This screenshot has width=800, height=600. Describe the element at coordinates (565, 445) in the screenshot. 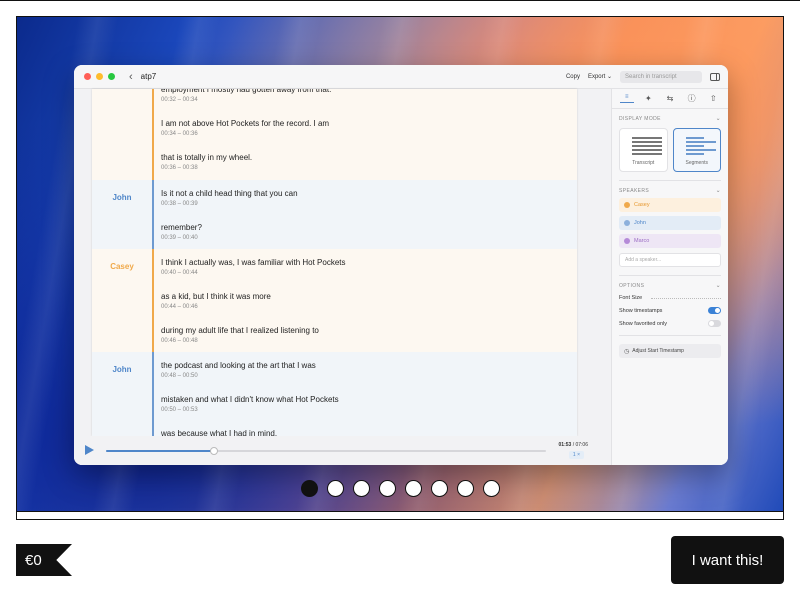

I see `current-time: 01:53` at that location.